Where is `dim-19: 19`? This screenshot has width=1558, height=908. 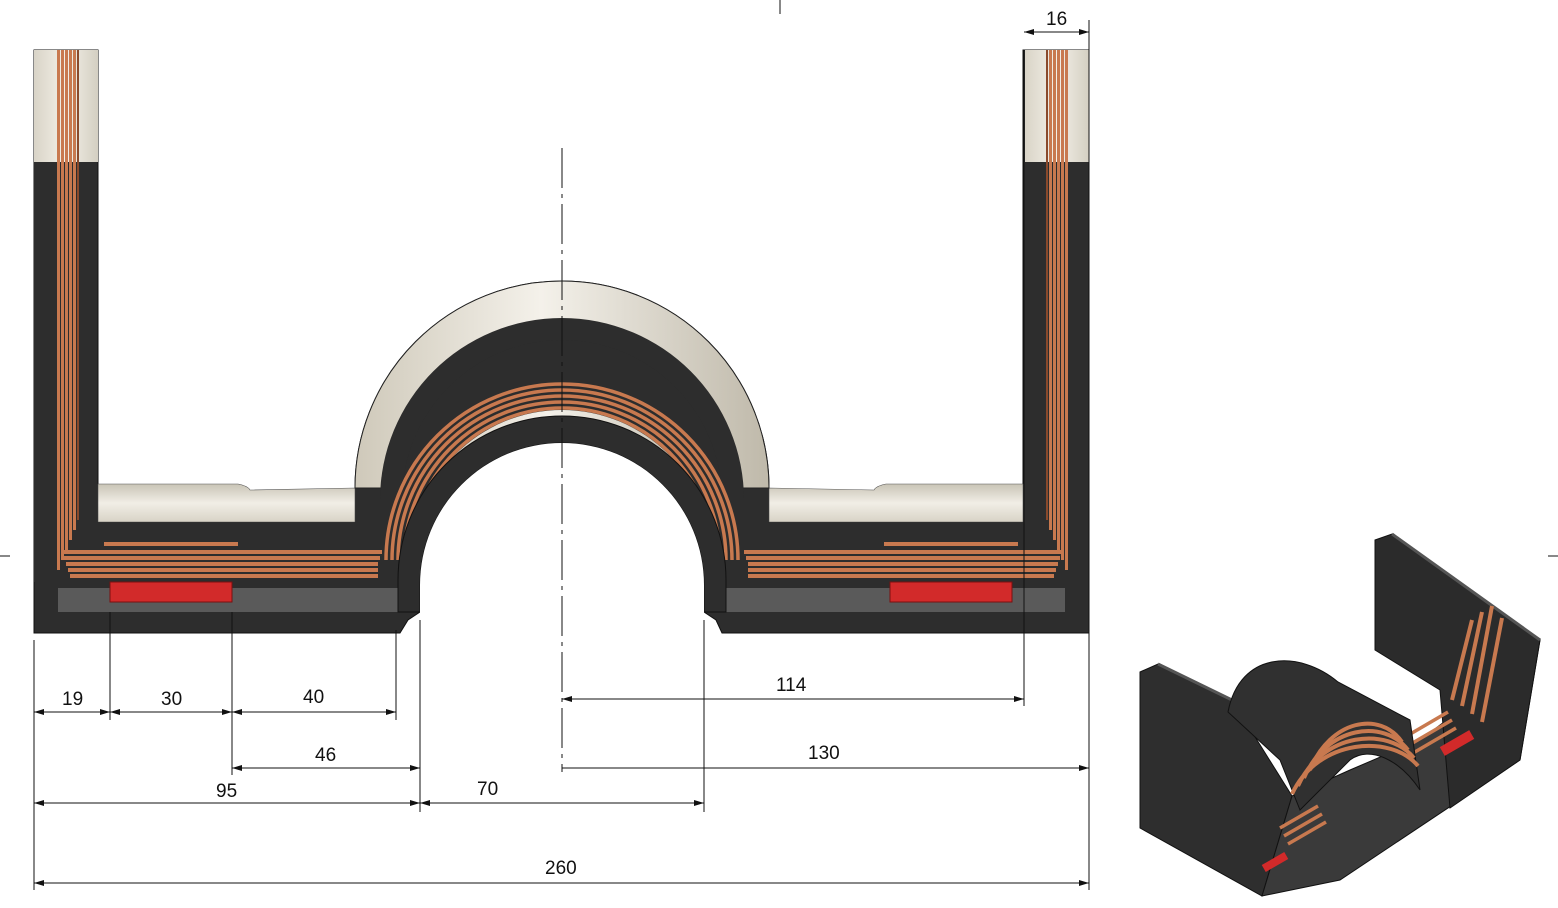
dim-19: 19 is located at coordinates (72, 699).